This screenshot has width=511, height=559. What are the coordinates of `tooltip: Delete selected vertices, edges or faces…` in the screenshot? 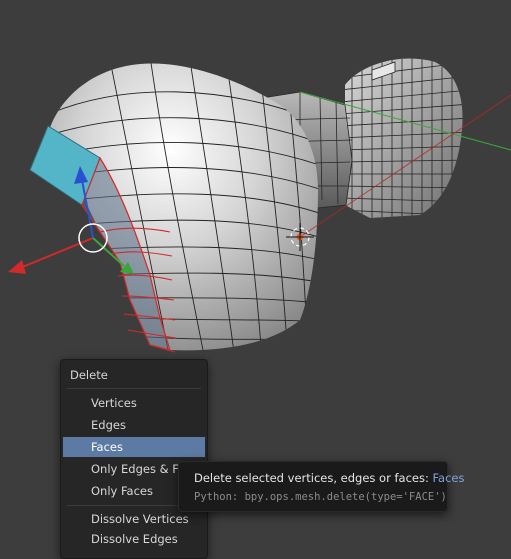 It's located at (321, 486).